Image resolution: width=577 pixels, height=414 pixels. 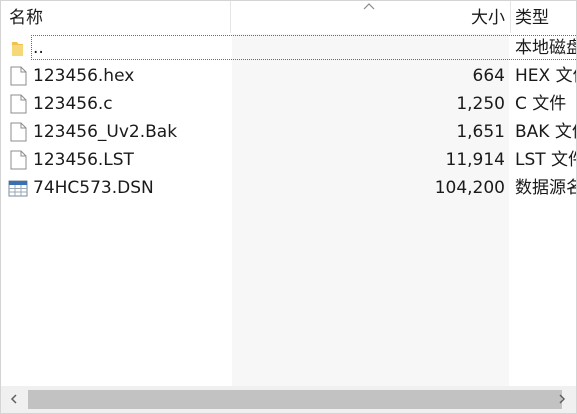 What do you see at coordinates (295, 399) in the screenshot?
I see `scrollbar-thumb` at bounding box center [295, 399].